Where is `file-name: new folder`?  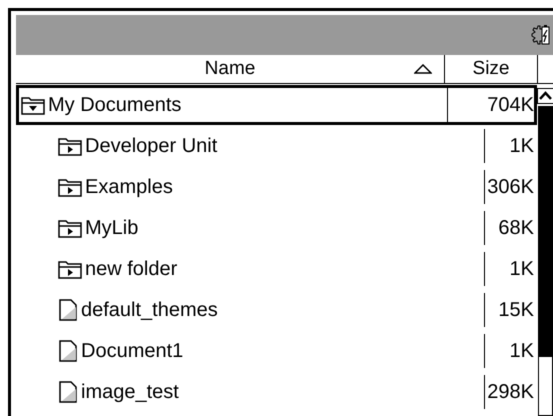
file-name: new folder is located at coordinates (131, 269).